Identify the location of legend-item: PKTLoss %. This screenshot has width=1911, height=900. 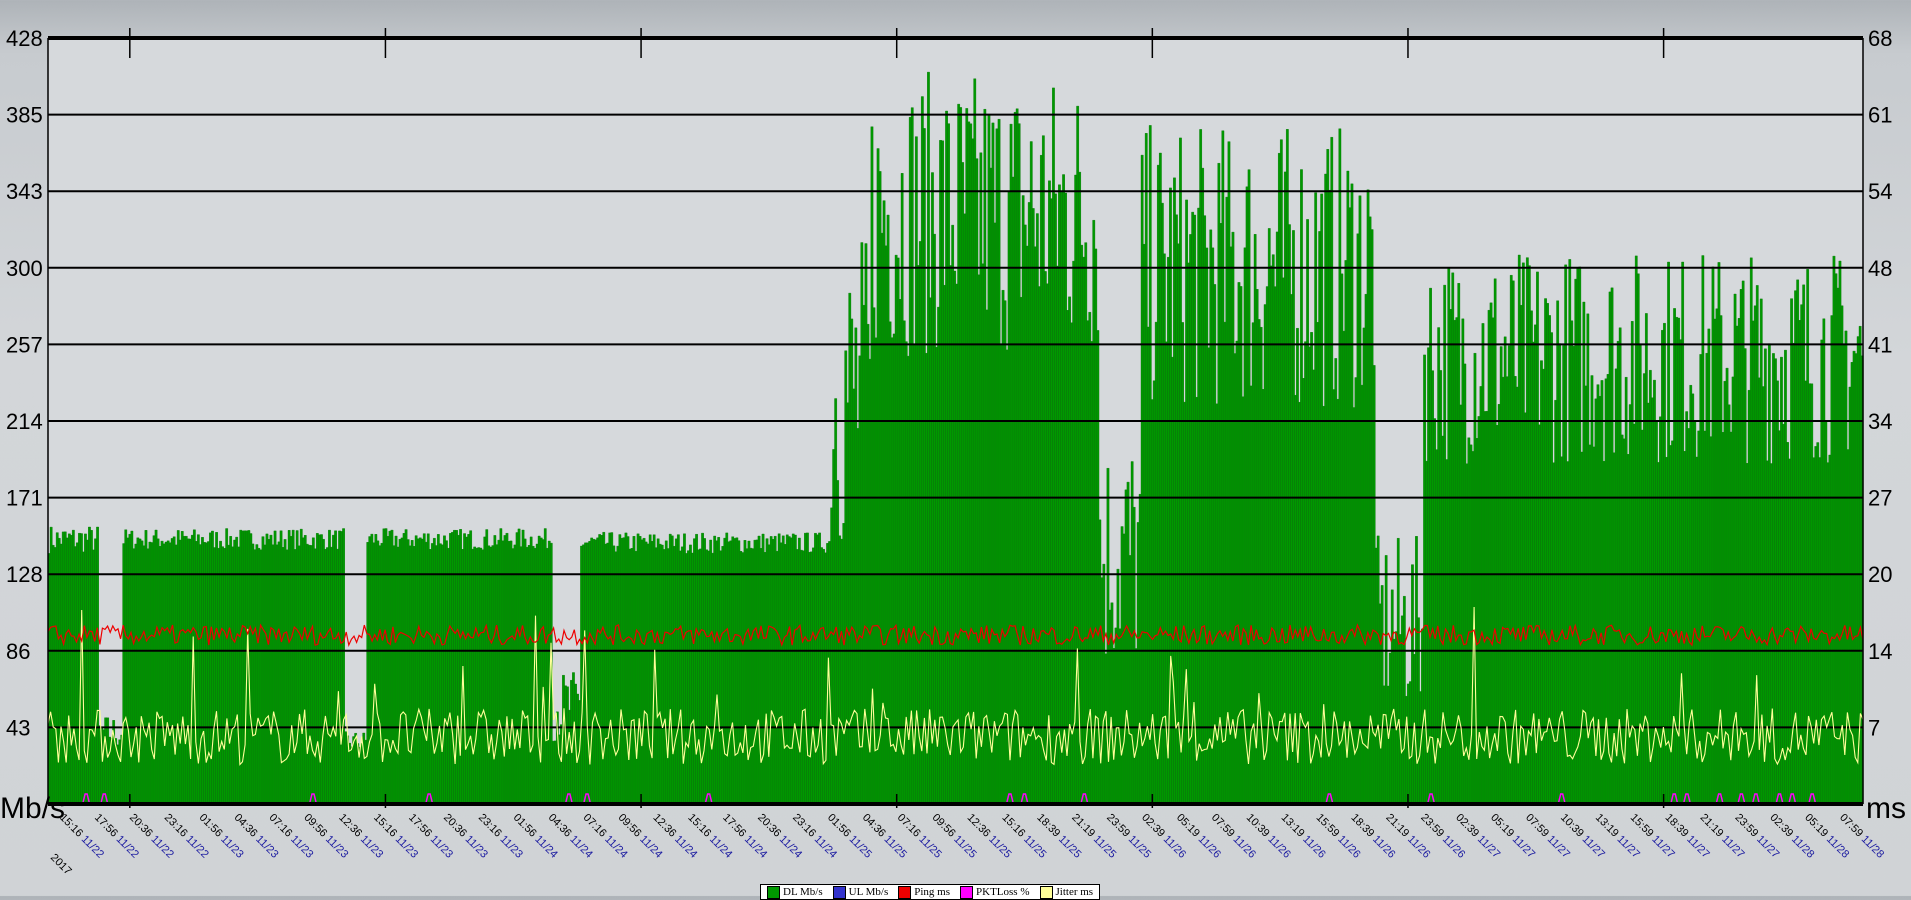
(995, 892).